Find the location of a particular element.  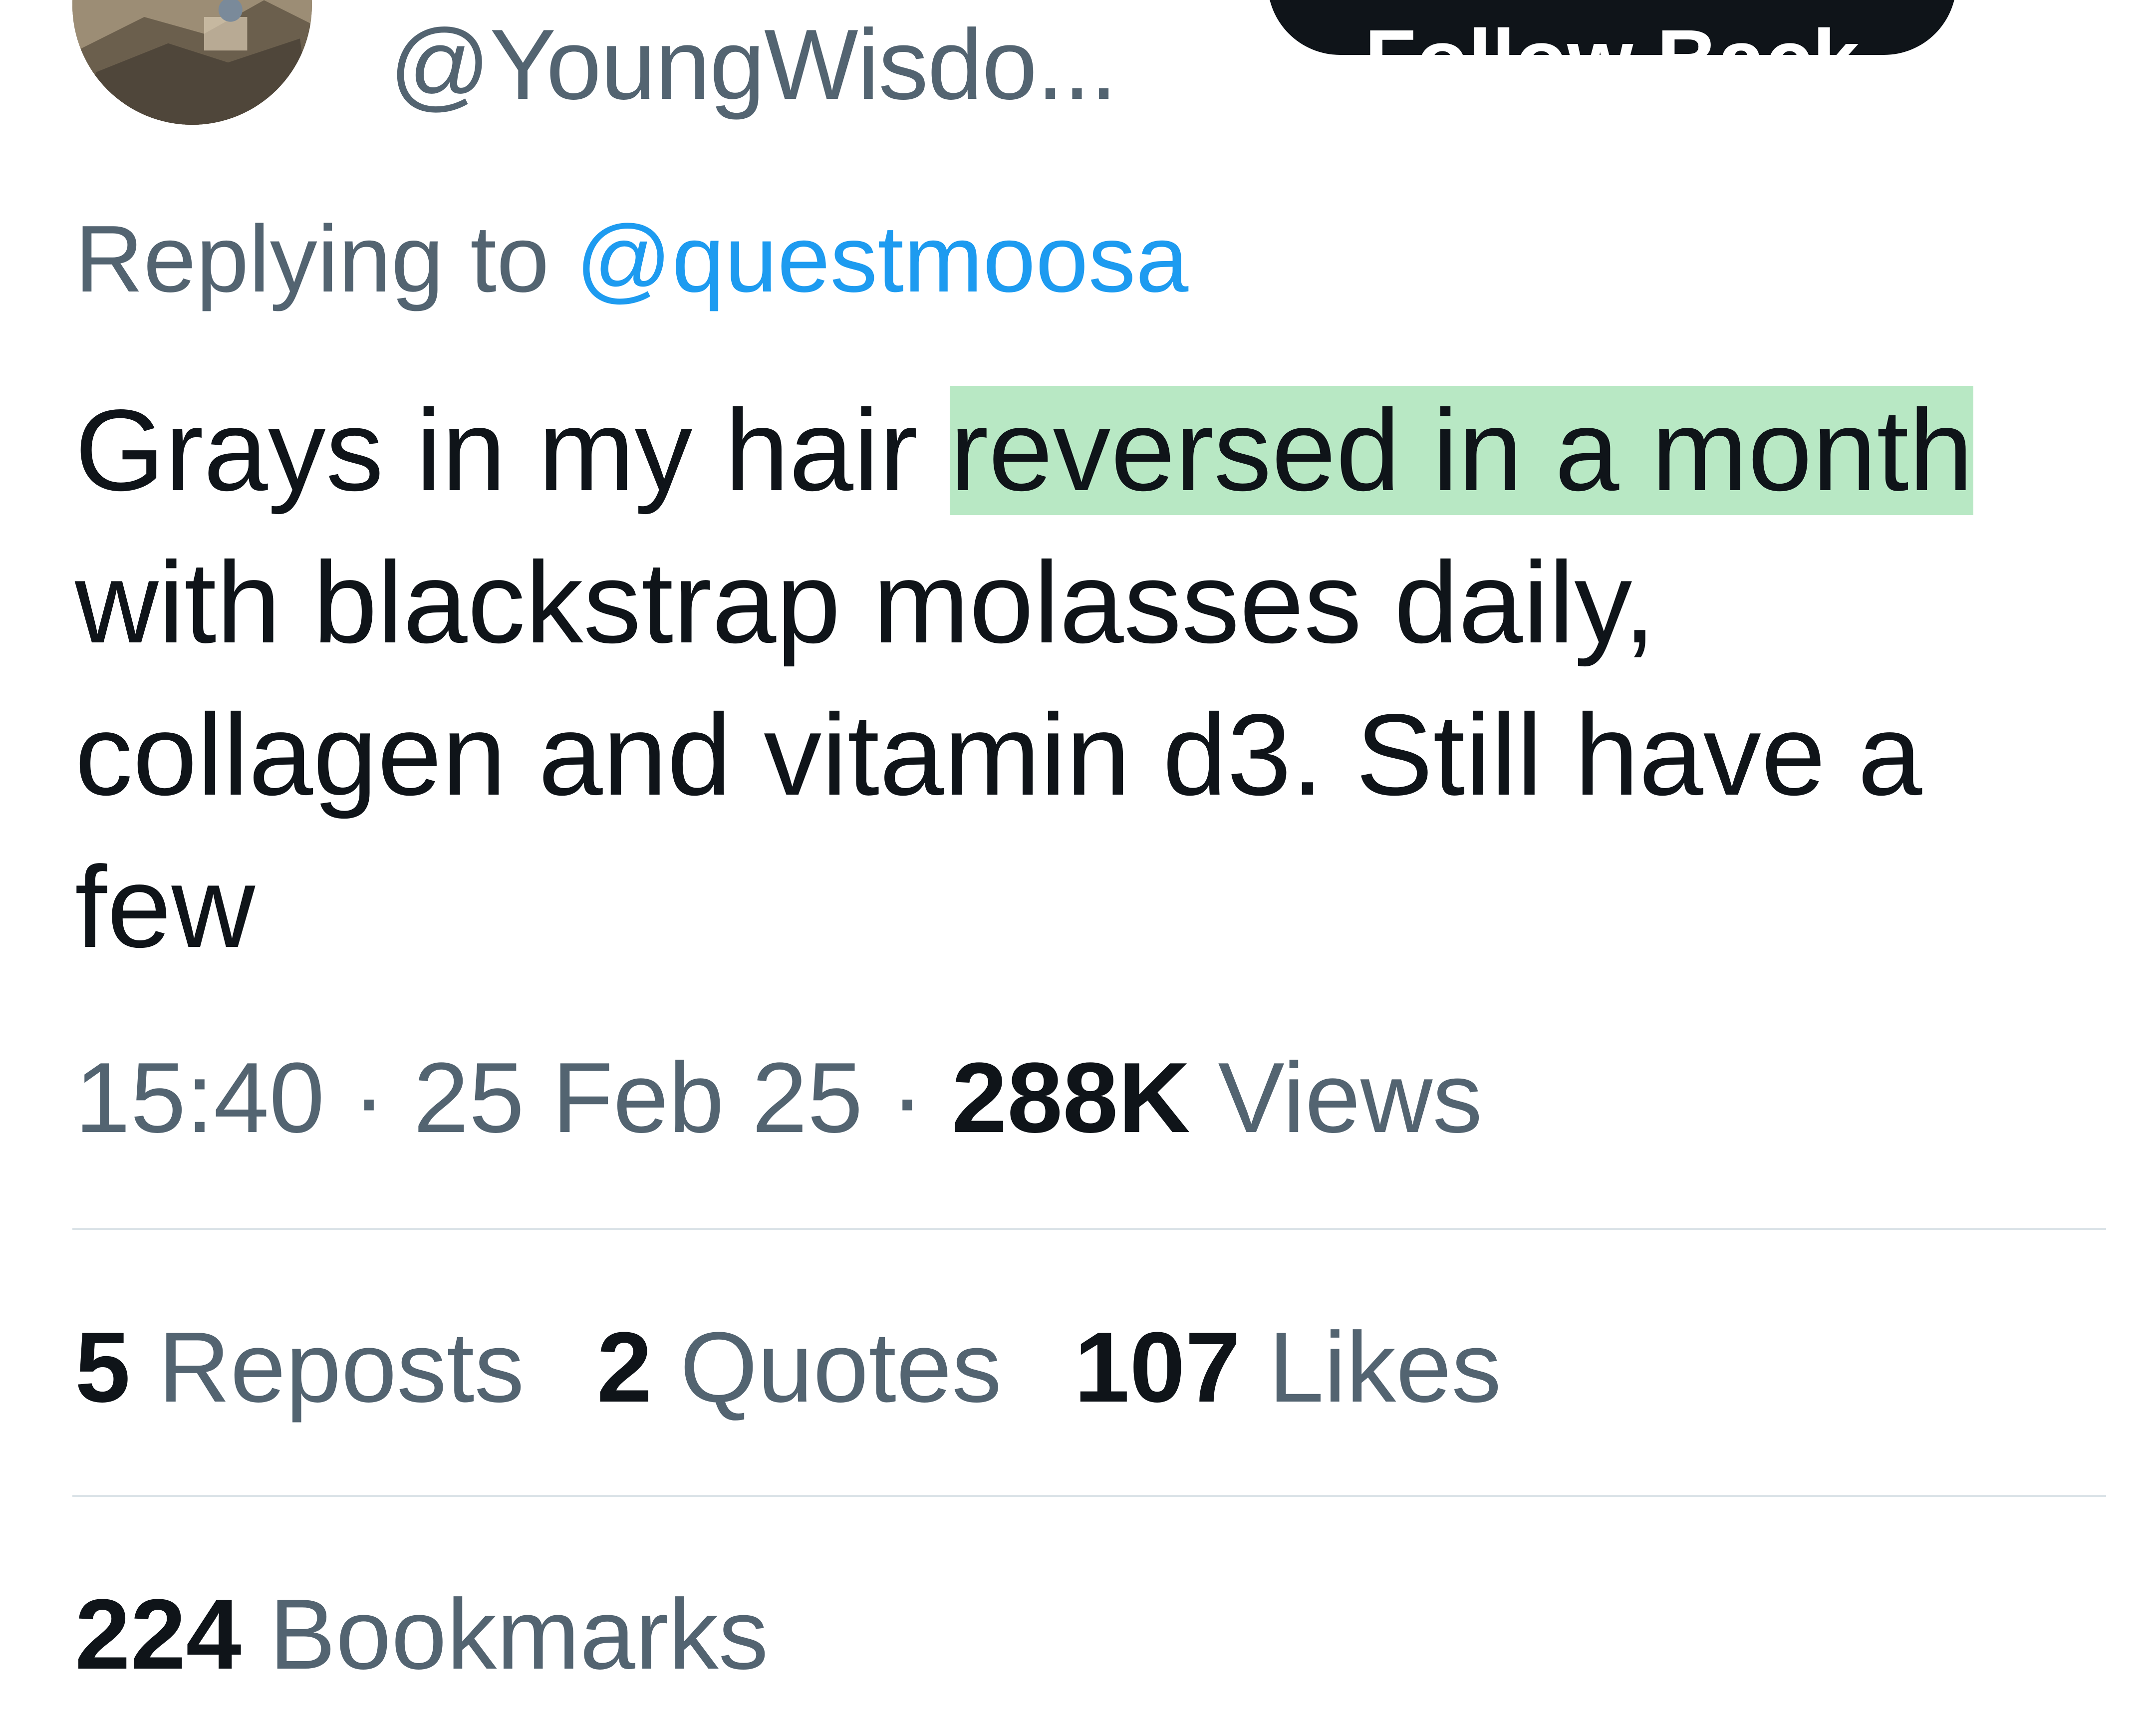

follow-back-button: Follow Back is located at coordinates (1612, 27).